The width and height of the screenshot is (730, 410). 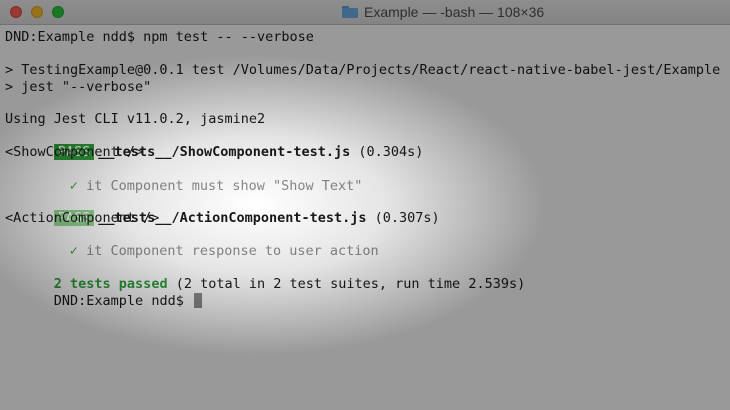 I want to click on folder-icon, so click(x=350, y=12).